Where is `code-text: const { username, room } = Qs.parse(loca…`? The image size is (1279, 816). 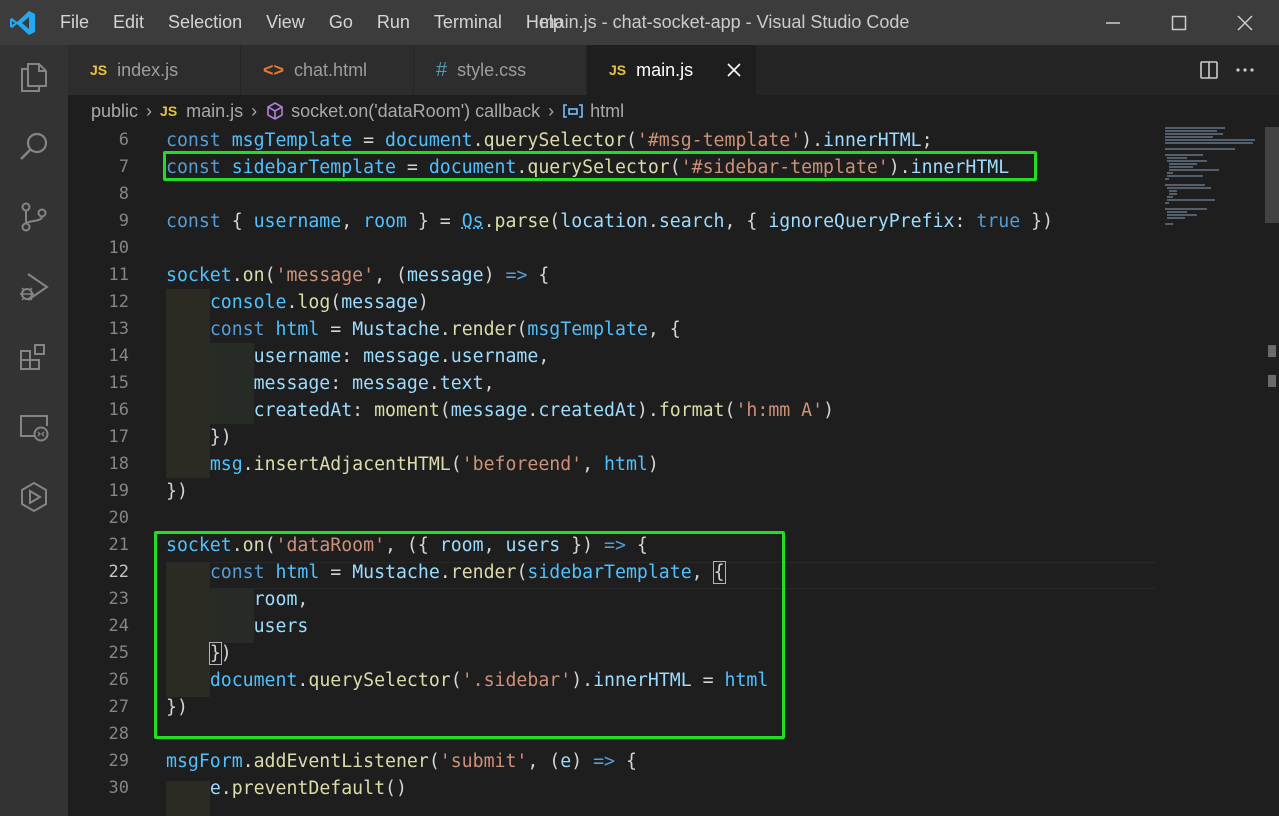
code-text: const { username, room } = Qs.parse(loca… is located at coordinates (610, 221).